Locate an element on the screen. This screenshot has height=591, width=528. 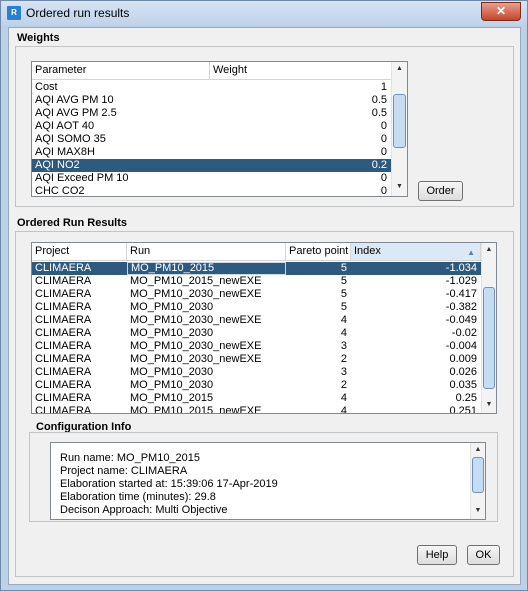
weights-cell-parameter: CHC CO2 is located at coordinates (60, 191).